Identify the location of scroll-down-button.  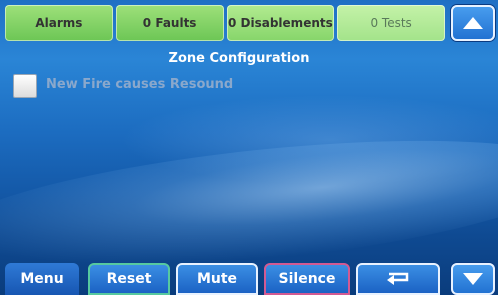
(473, 279).